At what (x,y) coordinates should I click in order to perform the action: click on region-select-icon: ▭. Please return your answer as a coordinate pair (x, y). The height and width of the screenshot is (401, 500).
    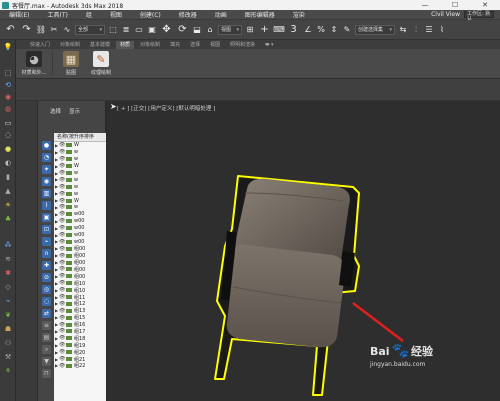
    Looking at the image, I should click on (139, 30).